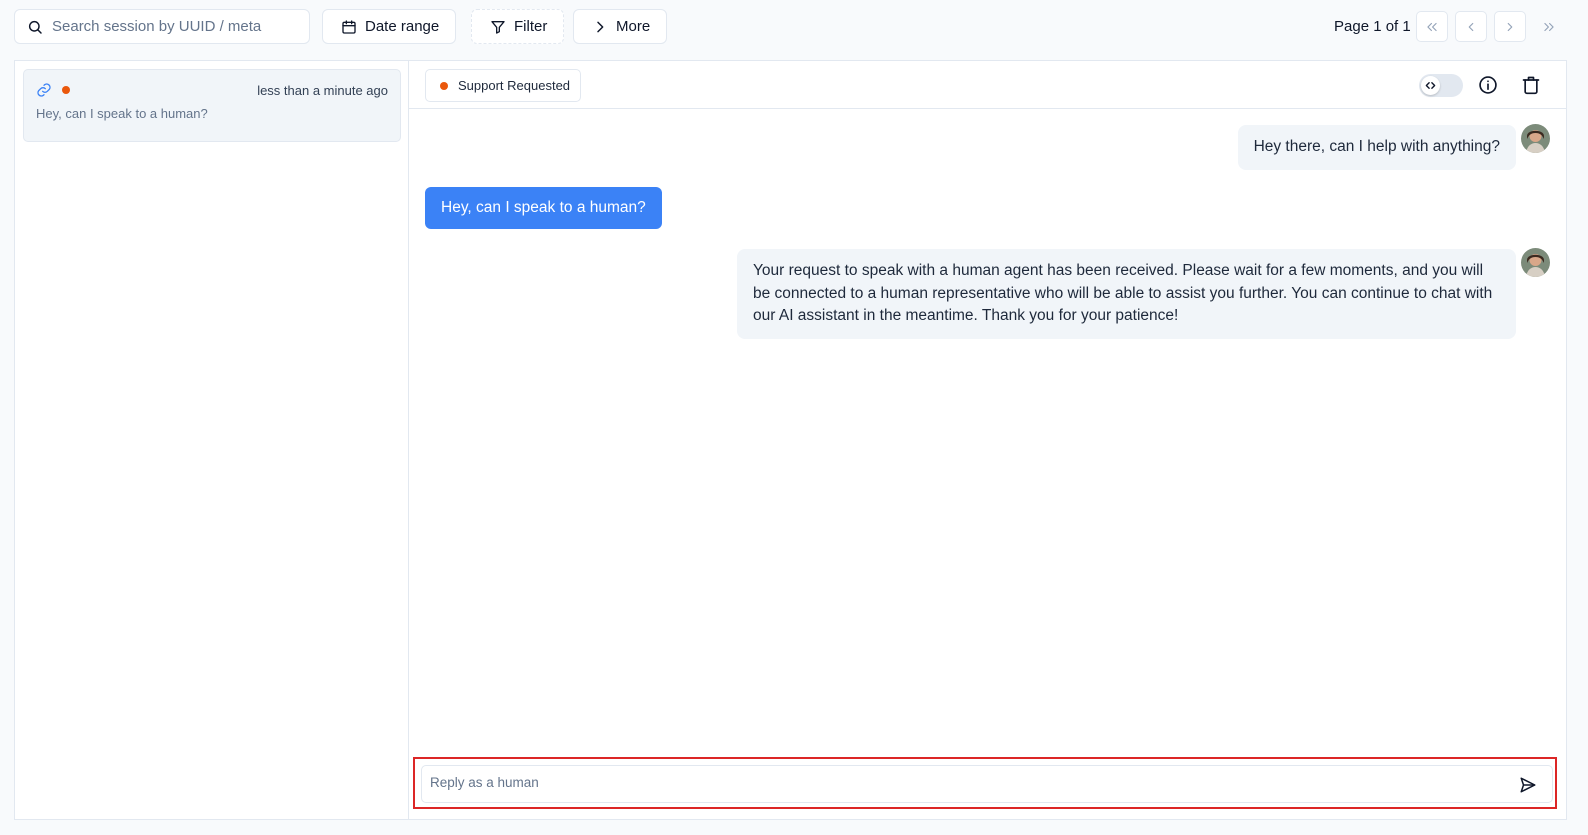 The height and width of the screenshot is (835, 1588). I want to click on search-input, so click(172, 26).